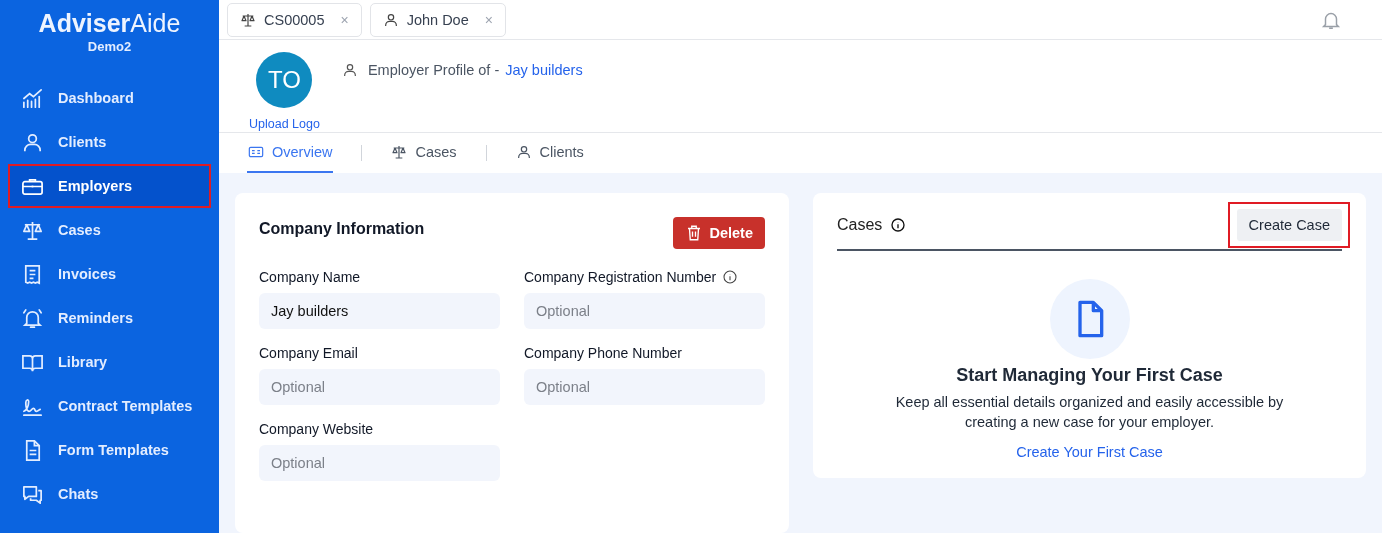 The height and width of the screenshot is (533, 1382). What do you see at coordinates (860, 225) in the screenshot?
I see `card-title: Cases` at bounding box center [860, 225].